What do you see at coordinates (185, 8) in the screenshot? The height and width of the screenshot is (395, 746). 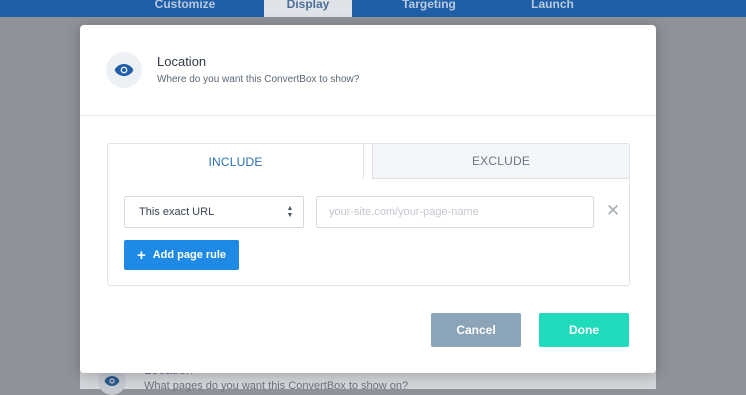 I see `nav-tab-customize: Customize` at bounding box center [185, 8].